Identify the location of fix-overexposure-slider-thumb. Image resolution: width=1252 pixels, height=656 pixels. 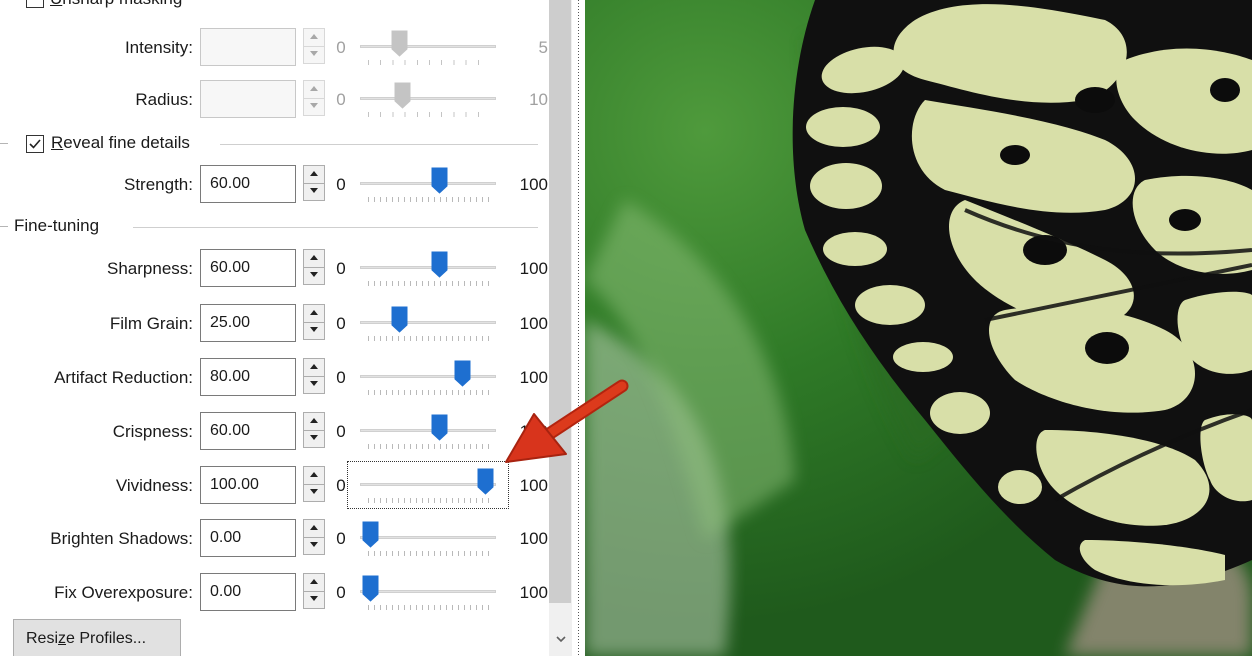
(370, 588).